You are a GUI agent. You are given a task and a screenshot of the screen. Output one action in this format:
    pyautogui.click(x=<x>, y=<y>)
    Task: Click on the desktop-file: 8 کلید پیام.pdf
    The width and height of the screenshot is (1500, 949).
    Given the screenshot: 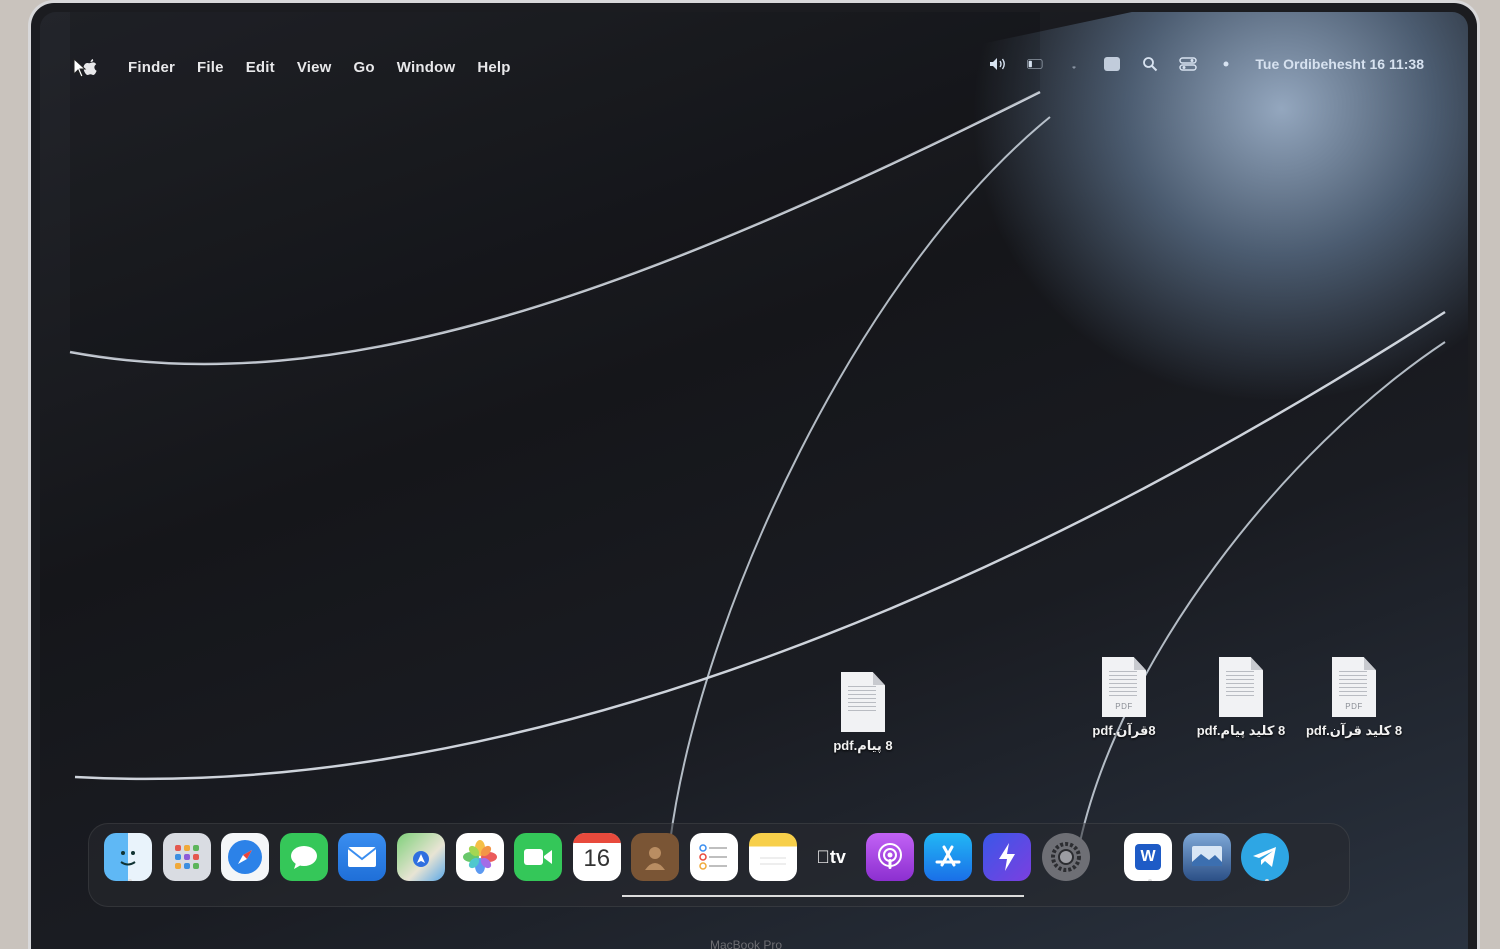 What is the action you would take?
    pyautogui.click(x=1241, y=698)
    